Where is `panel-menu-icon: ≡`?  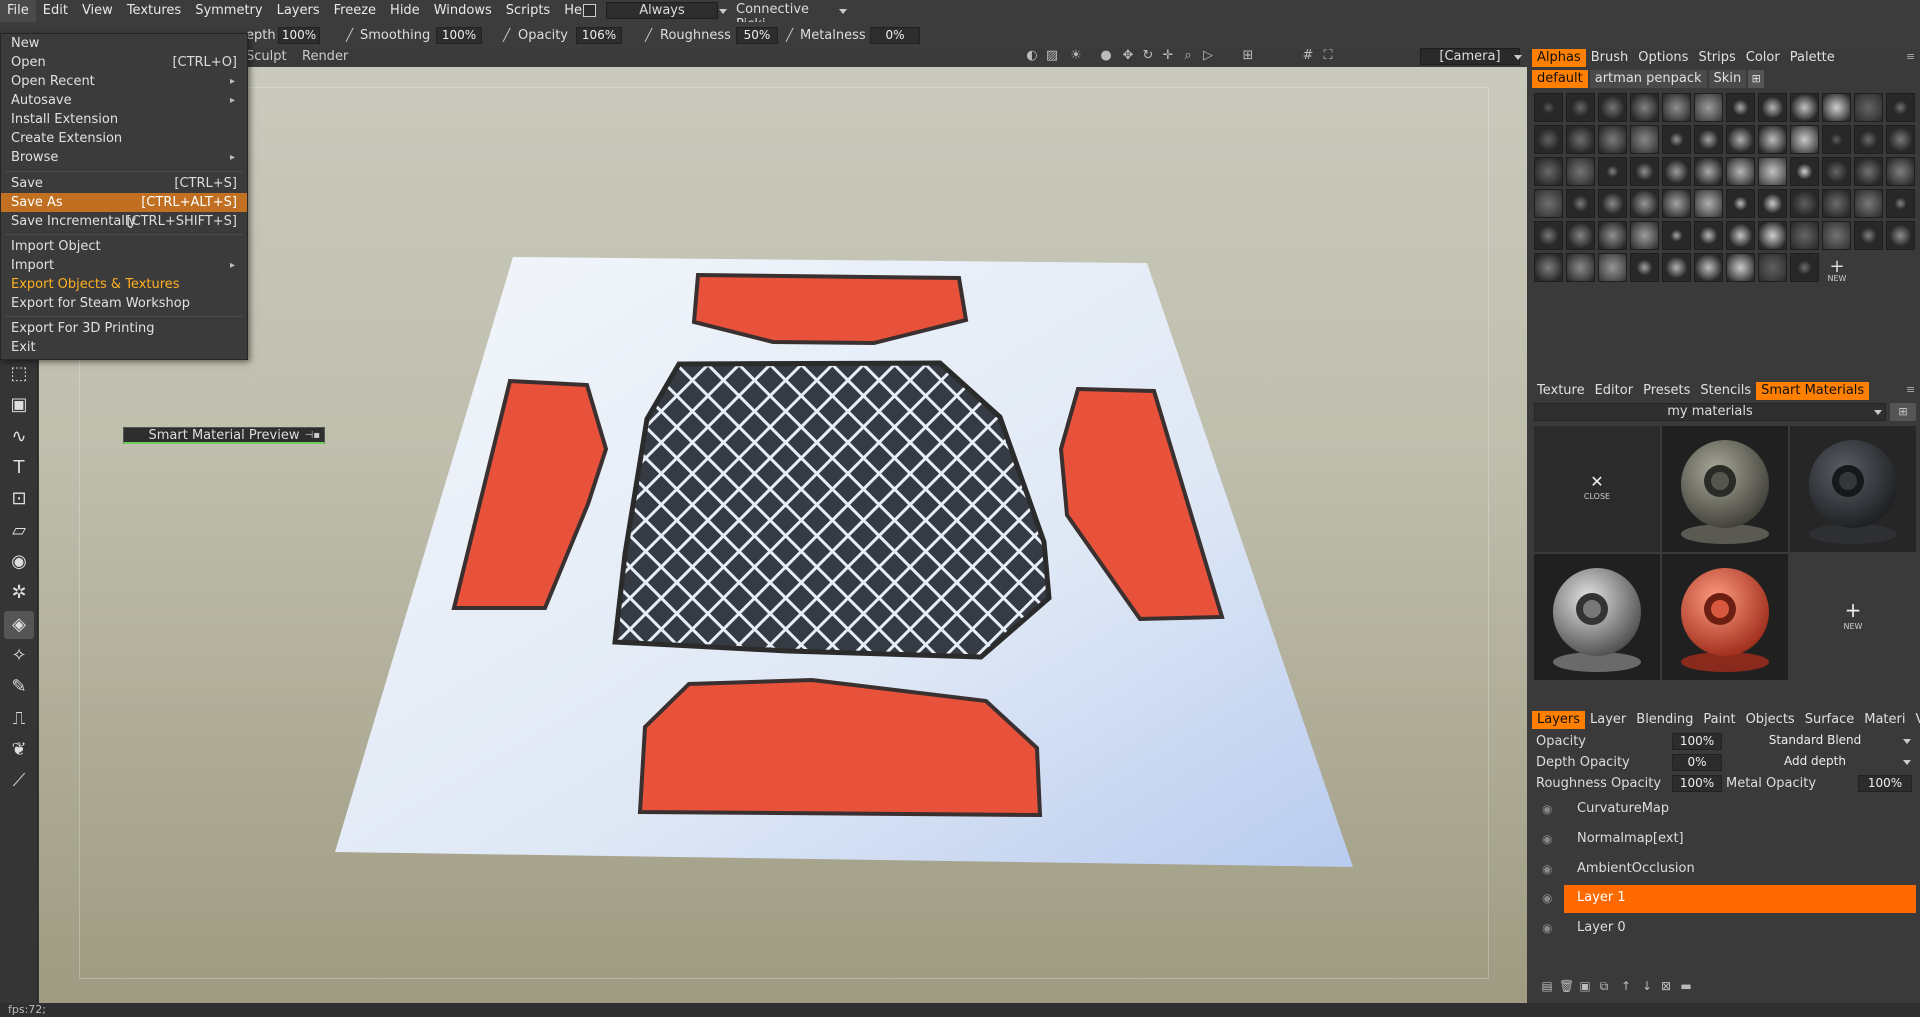 panel-menu-icon: ≡ is located at coordinates (1910, 56).